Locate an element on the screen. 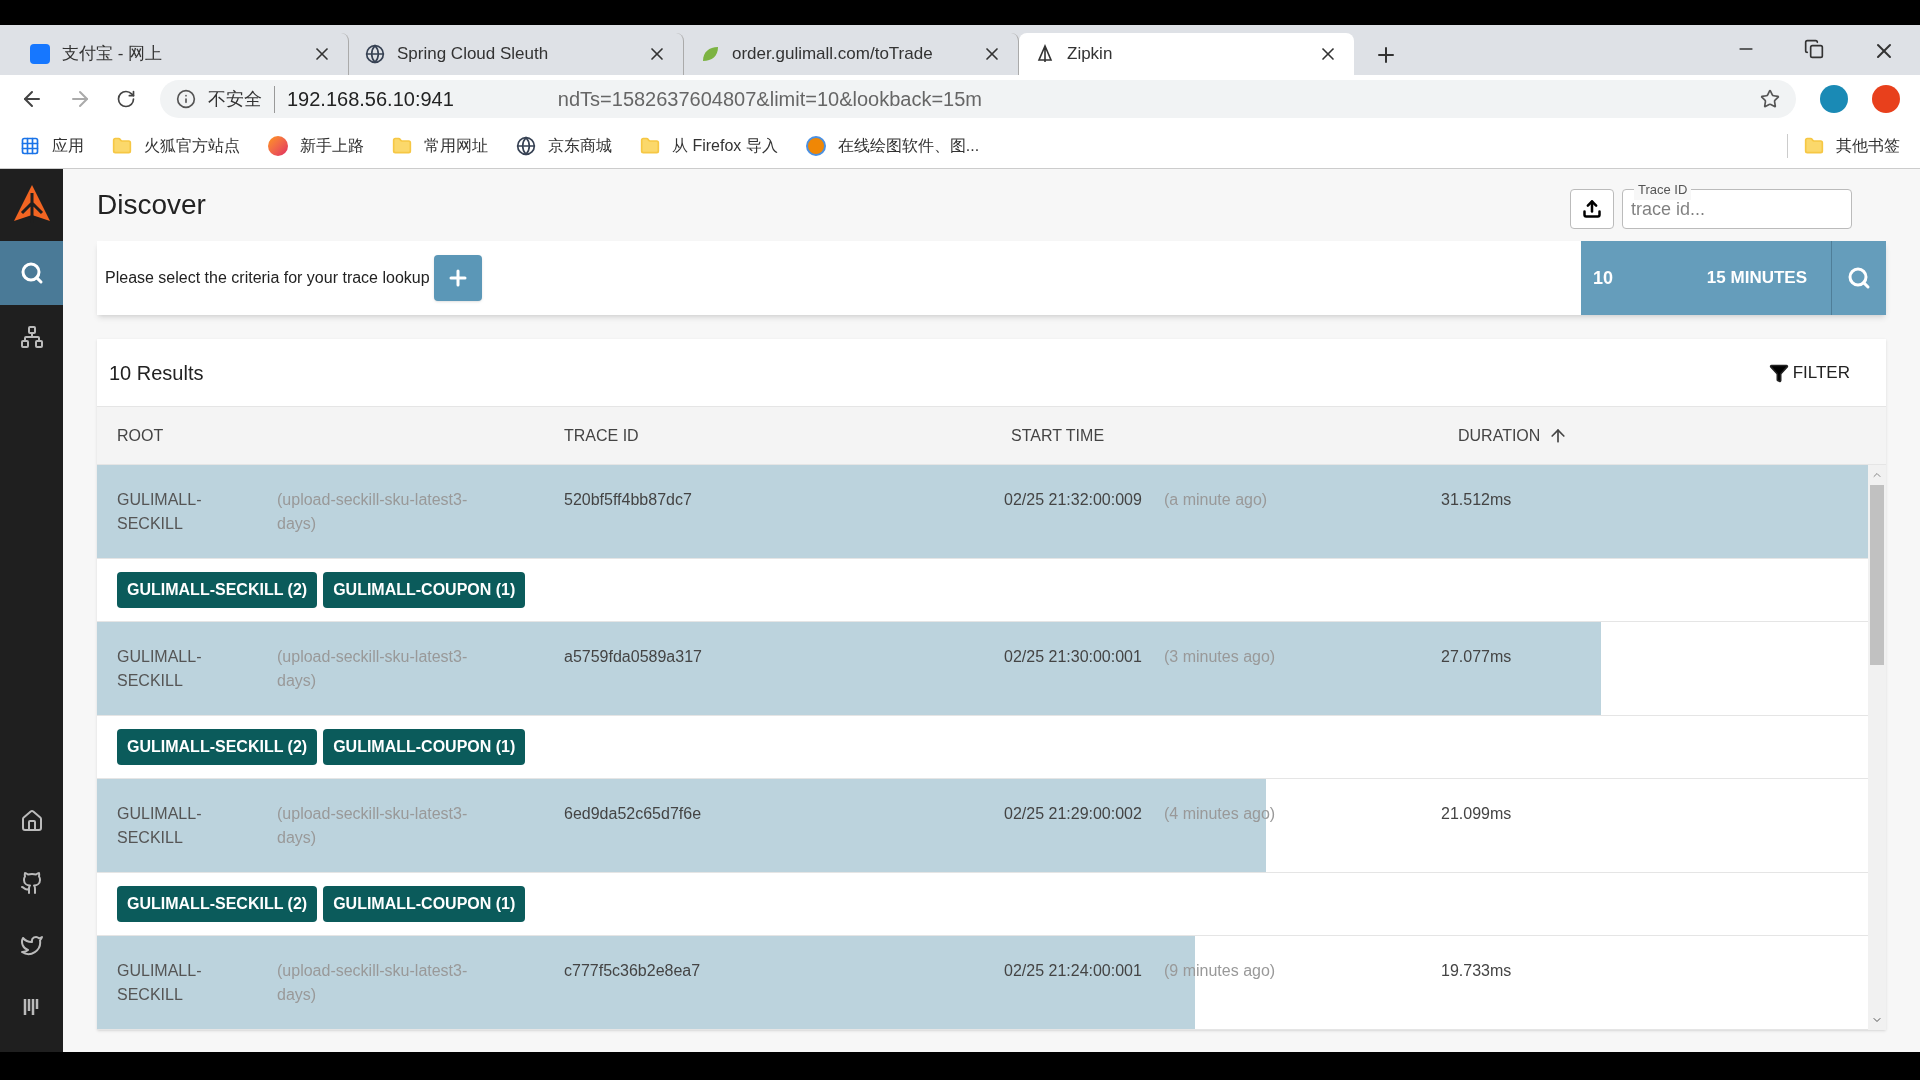  start-time: 02/25 21:24:00:001 is located at coordinates (1073, 970).